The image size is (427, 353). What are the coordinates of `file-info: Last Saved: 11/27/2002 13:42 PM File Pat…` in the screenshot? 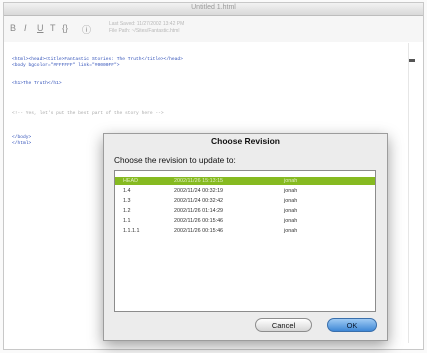 It's located at (146, 28).